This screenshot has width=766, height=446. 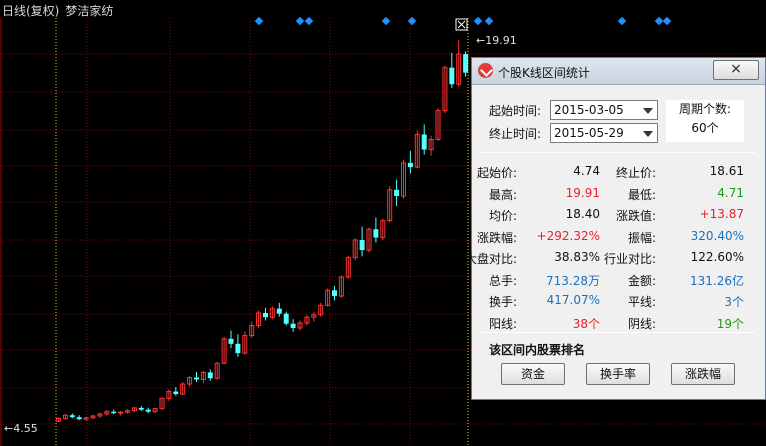 I want to click on start-time-select: 2015-03-05, so click(x=604, y=110).